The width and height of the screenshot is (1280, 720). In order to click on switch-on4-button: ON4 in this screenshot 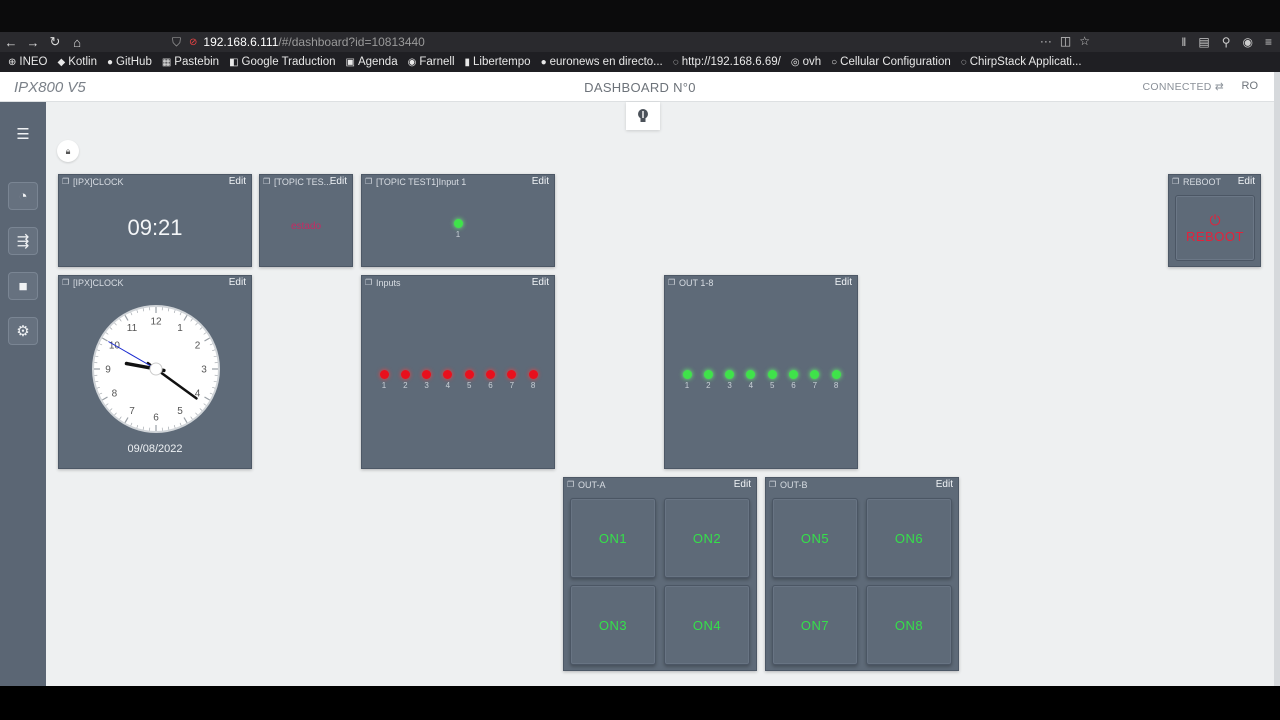, I will do `click(707, 625)`.